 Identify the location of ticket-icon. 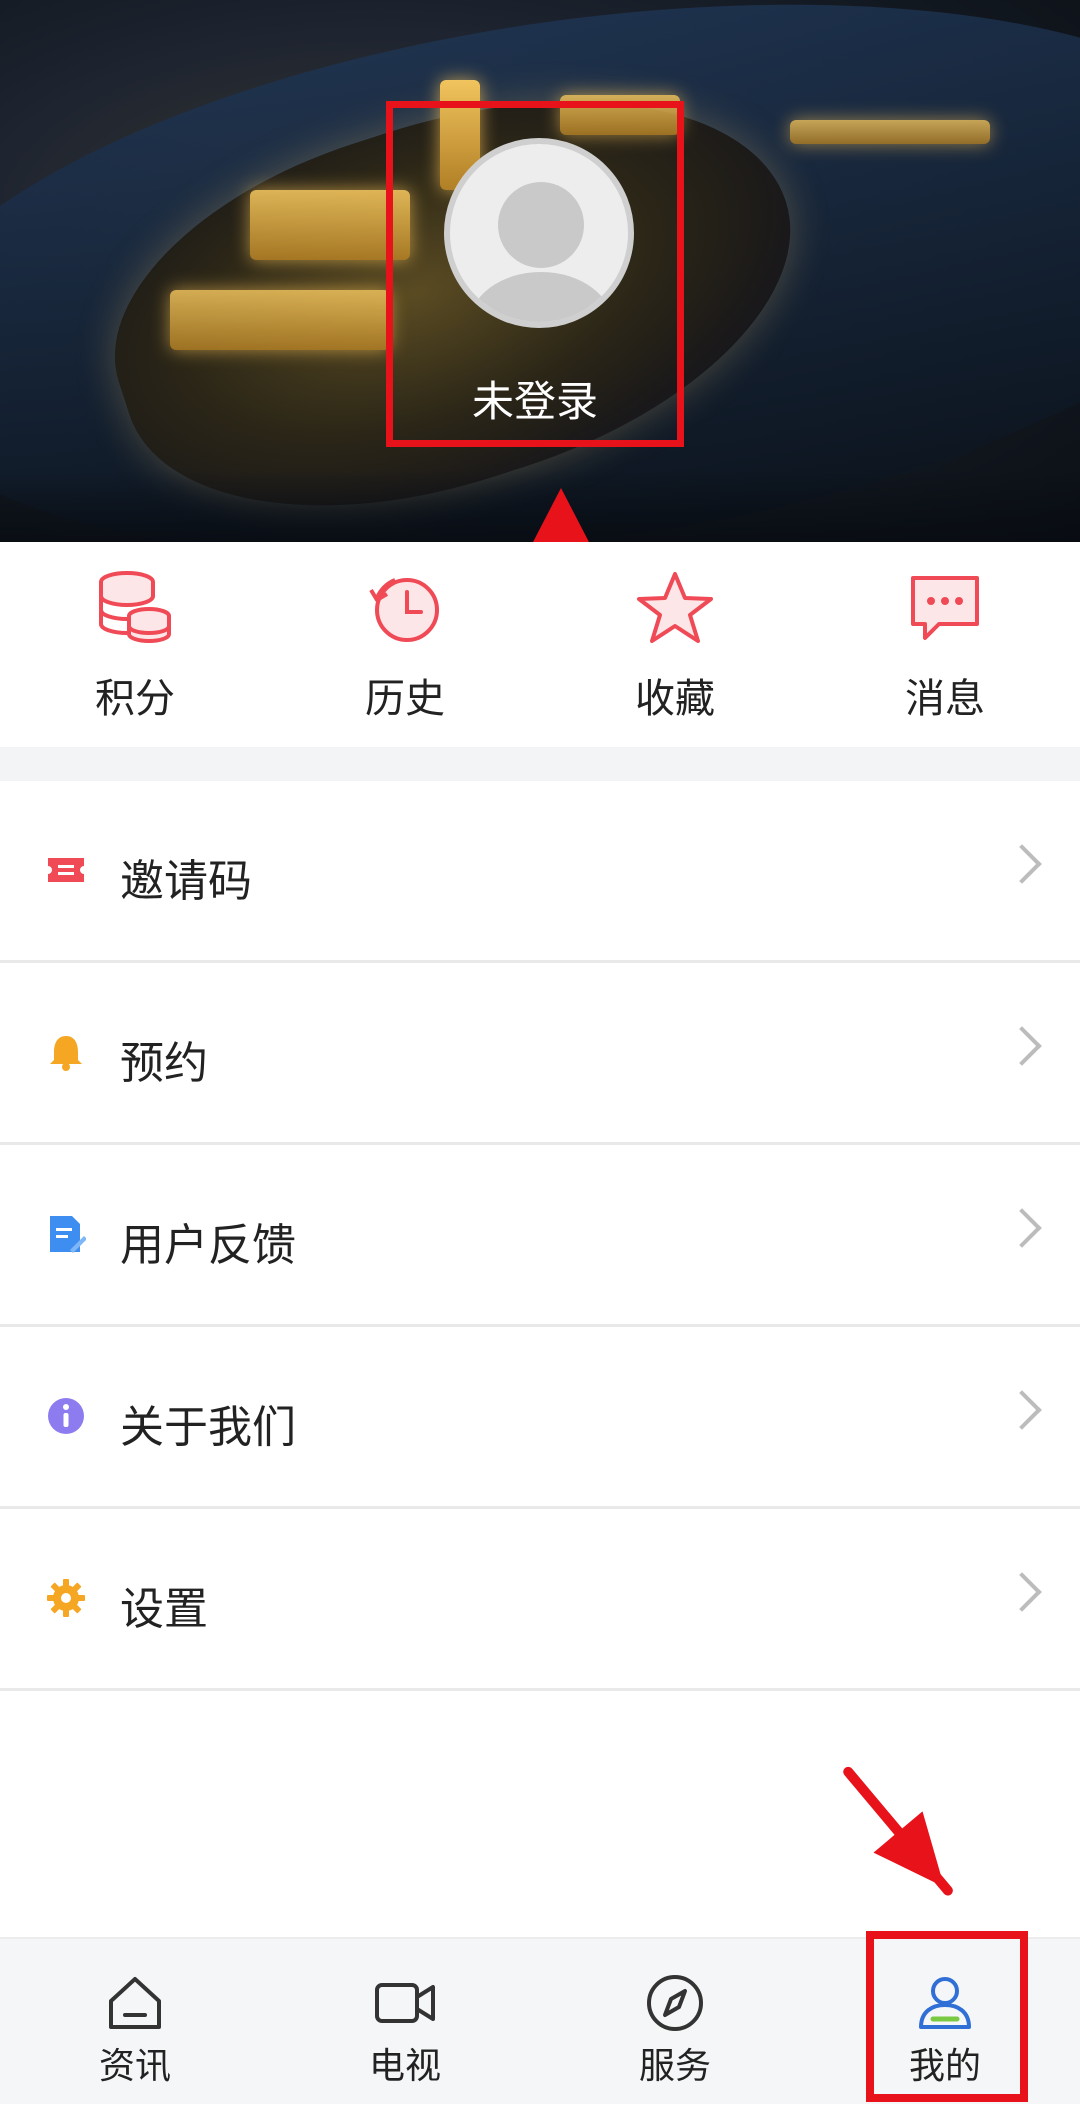
(66, 870).